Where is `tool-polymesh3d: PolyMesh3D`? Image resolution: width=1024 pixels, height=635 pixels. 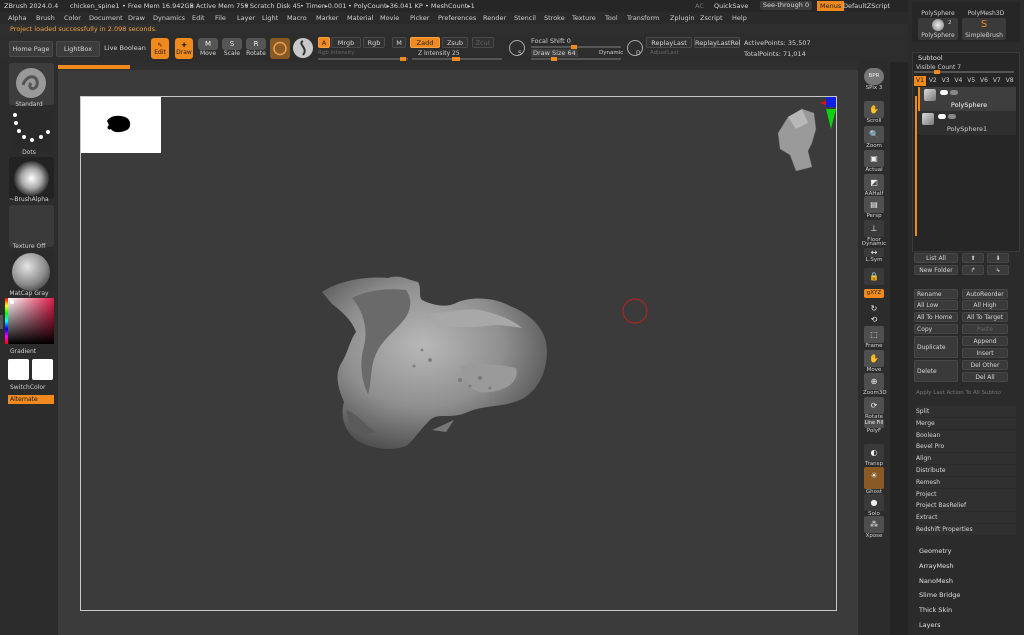 tool-polymesh3d: PolyMesh3D is located at coordinates (986, 13).